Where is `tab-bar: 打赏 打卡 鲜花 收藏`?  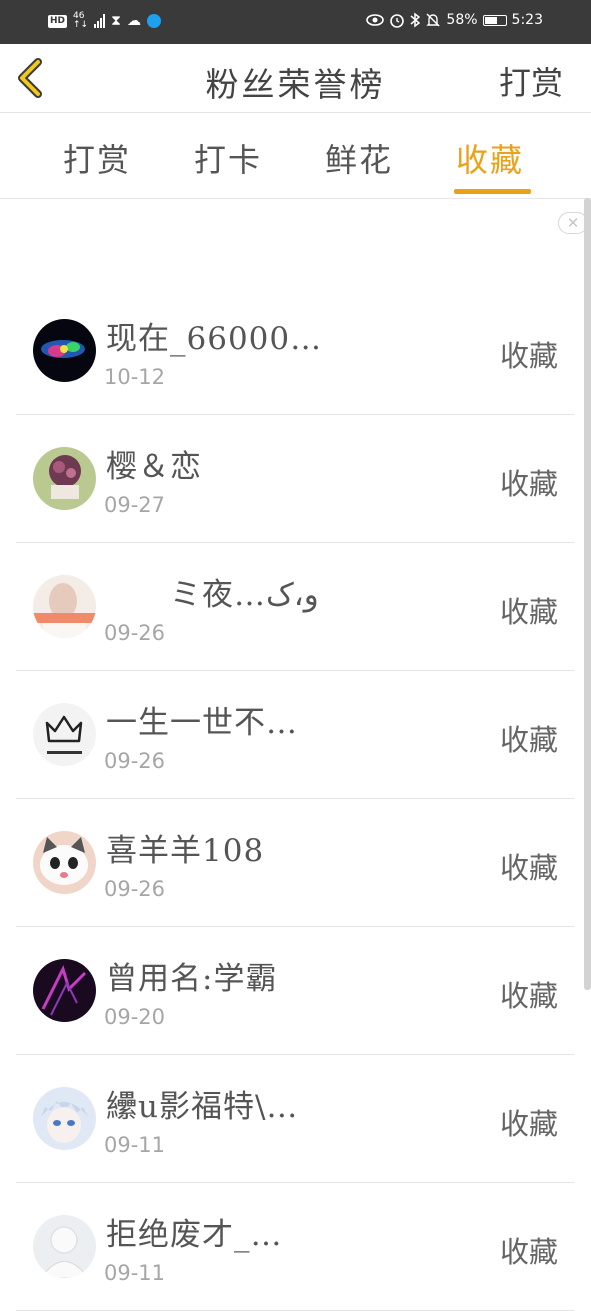
tab-bar: 打赏 打卡 鲜花 收藏 is located at coordinates (295, 156).